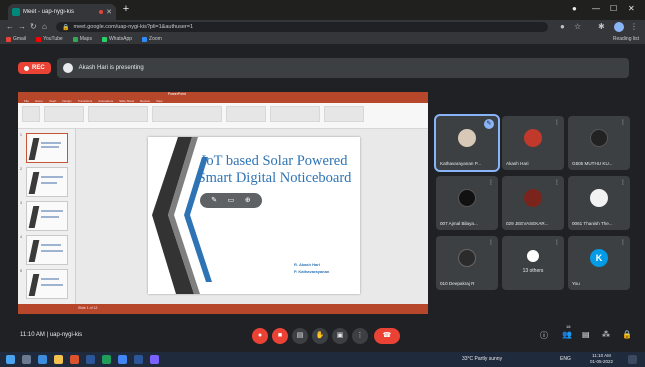  I want to click on excel-icon, so click(106, 359).